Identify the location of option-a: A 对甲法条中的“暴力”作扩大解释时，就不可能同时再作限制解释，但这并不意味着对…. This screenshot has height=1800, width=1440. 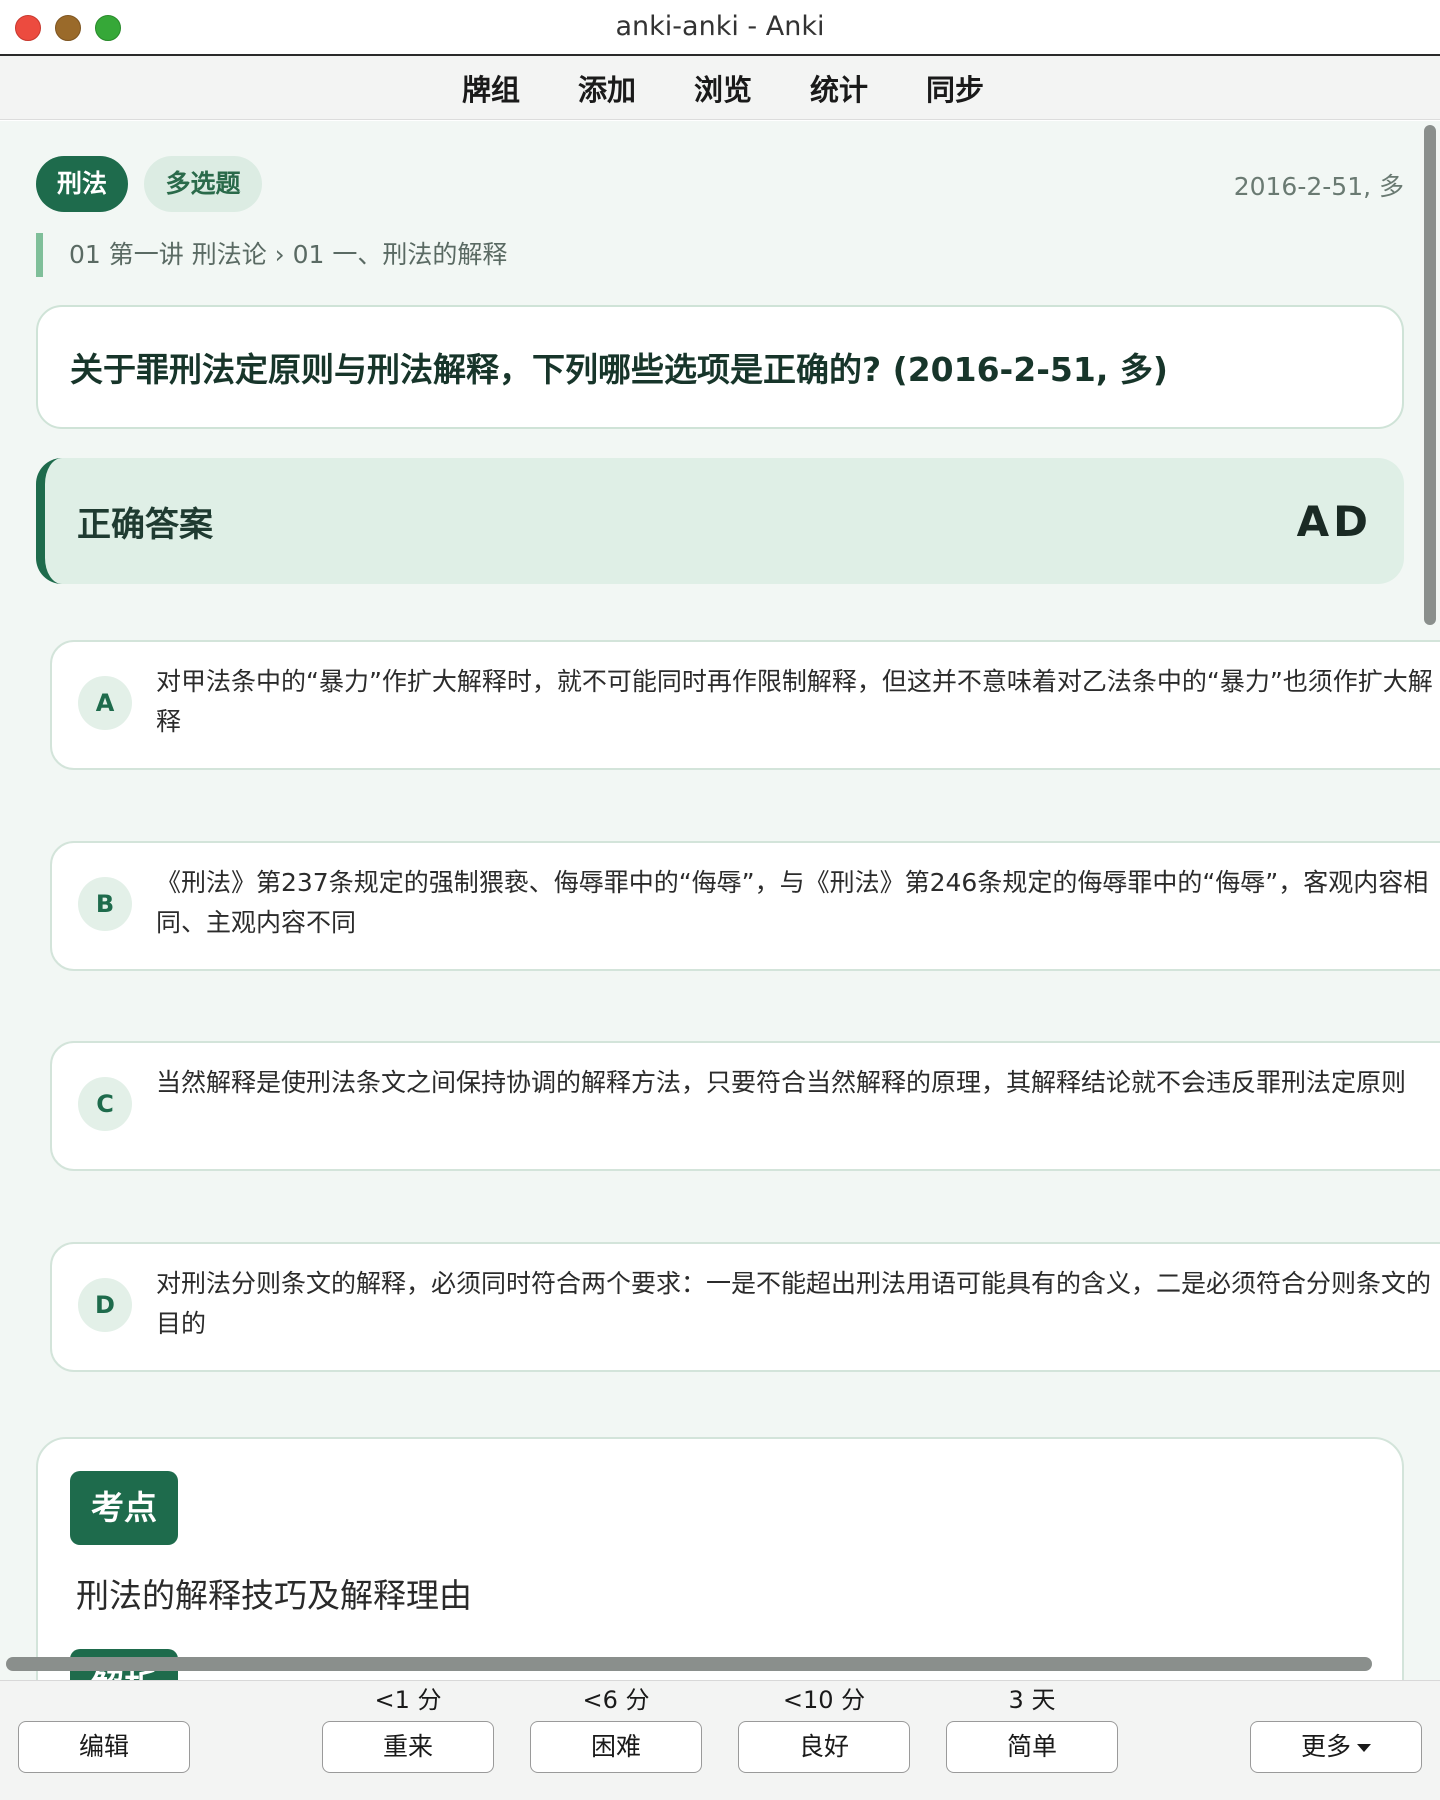
(745, 705).